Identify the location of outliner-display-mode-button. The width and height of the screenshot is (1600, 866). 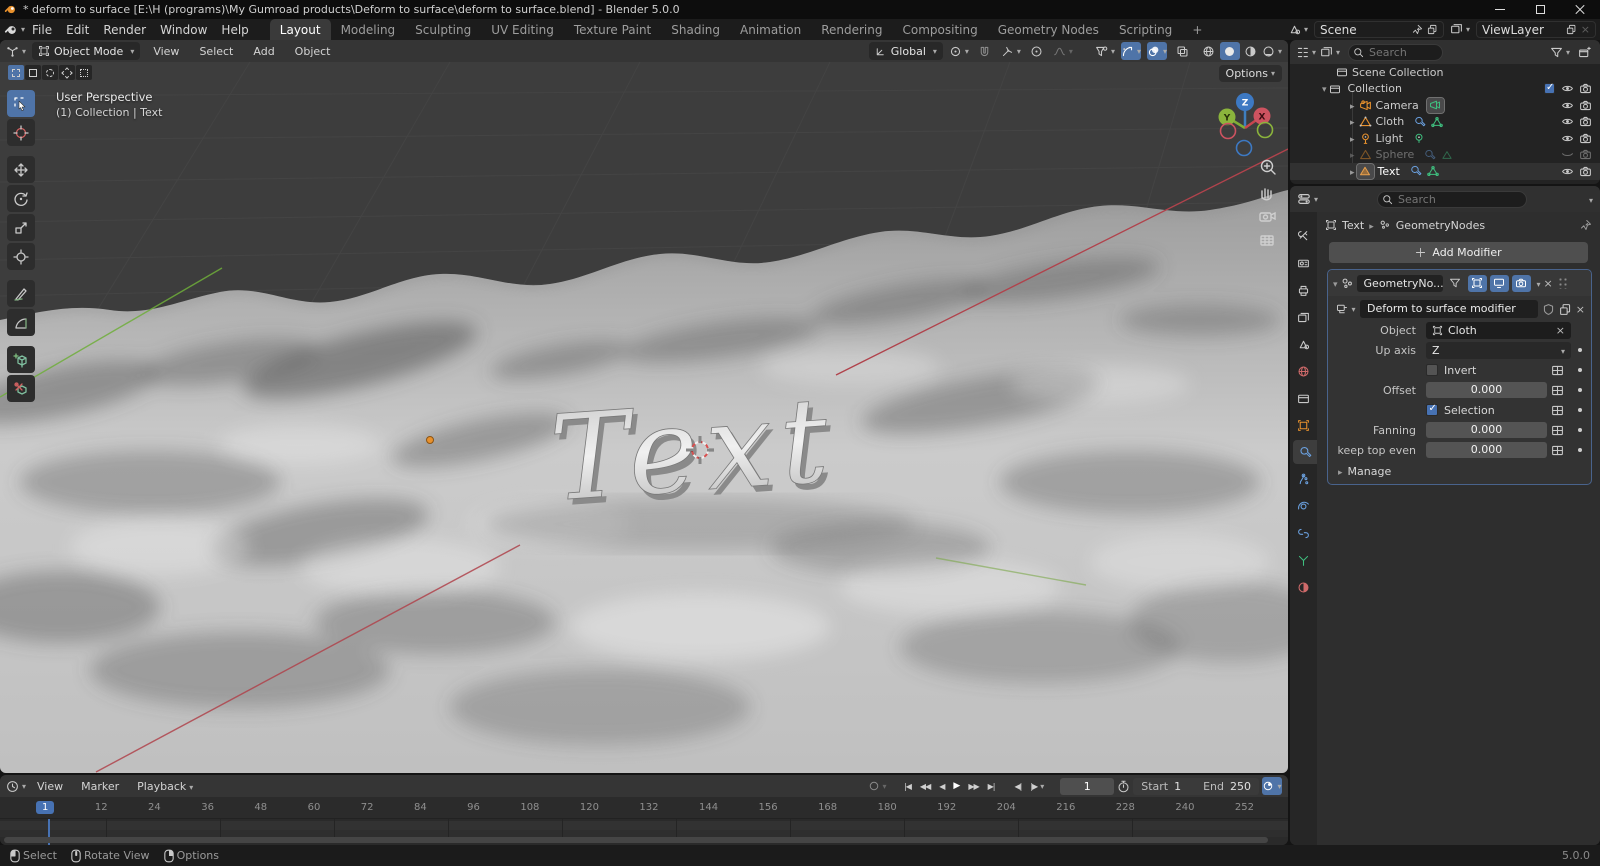
(1330, 52).